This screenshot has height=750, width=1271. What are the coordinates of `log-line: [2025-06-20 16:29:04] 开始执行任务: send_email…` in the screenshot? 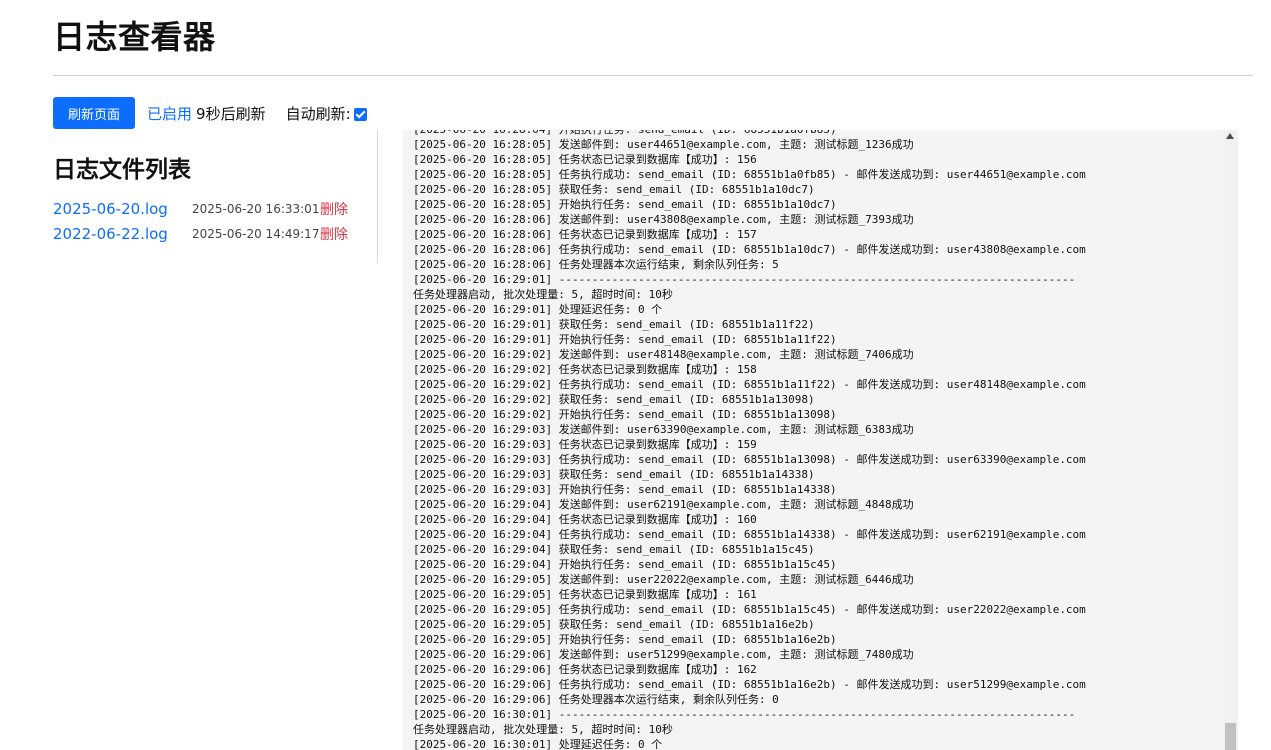 It's located at (625, 564).